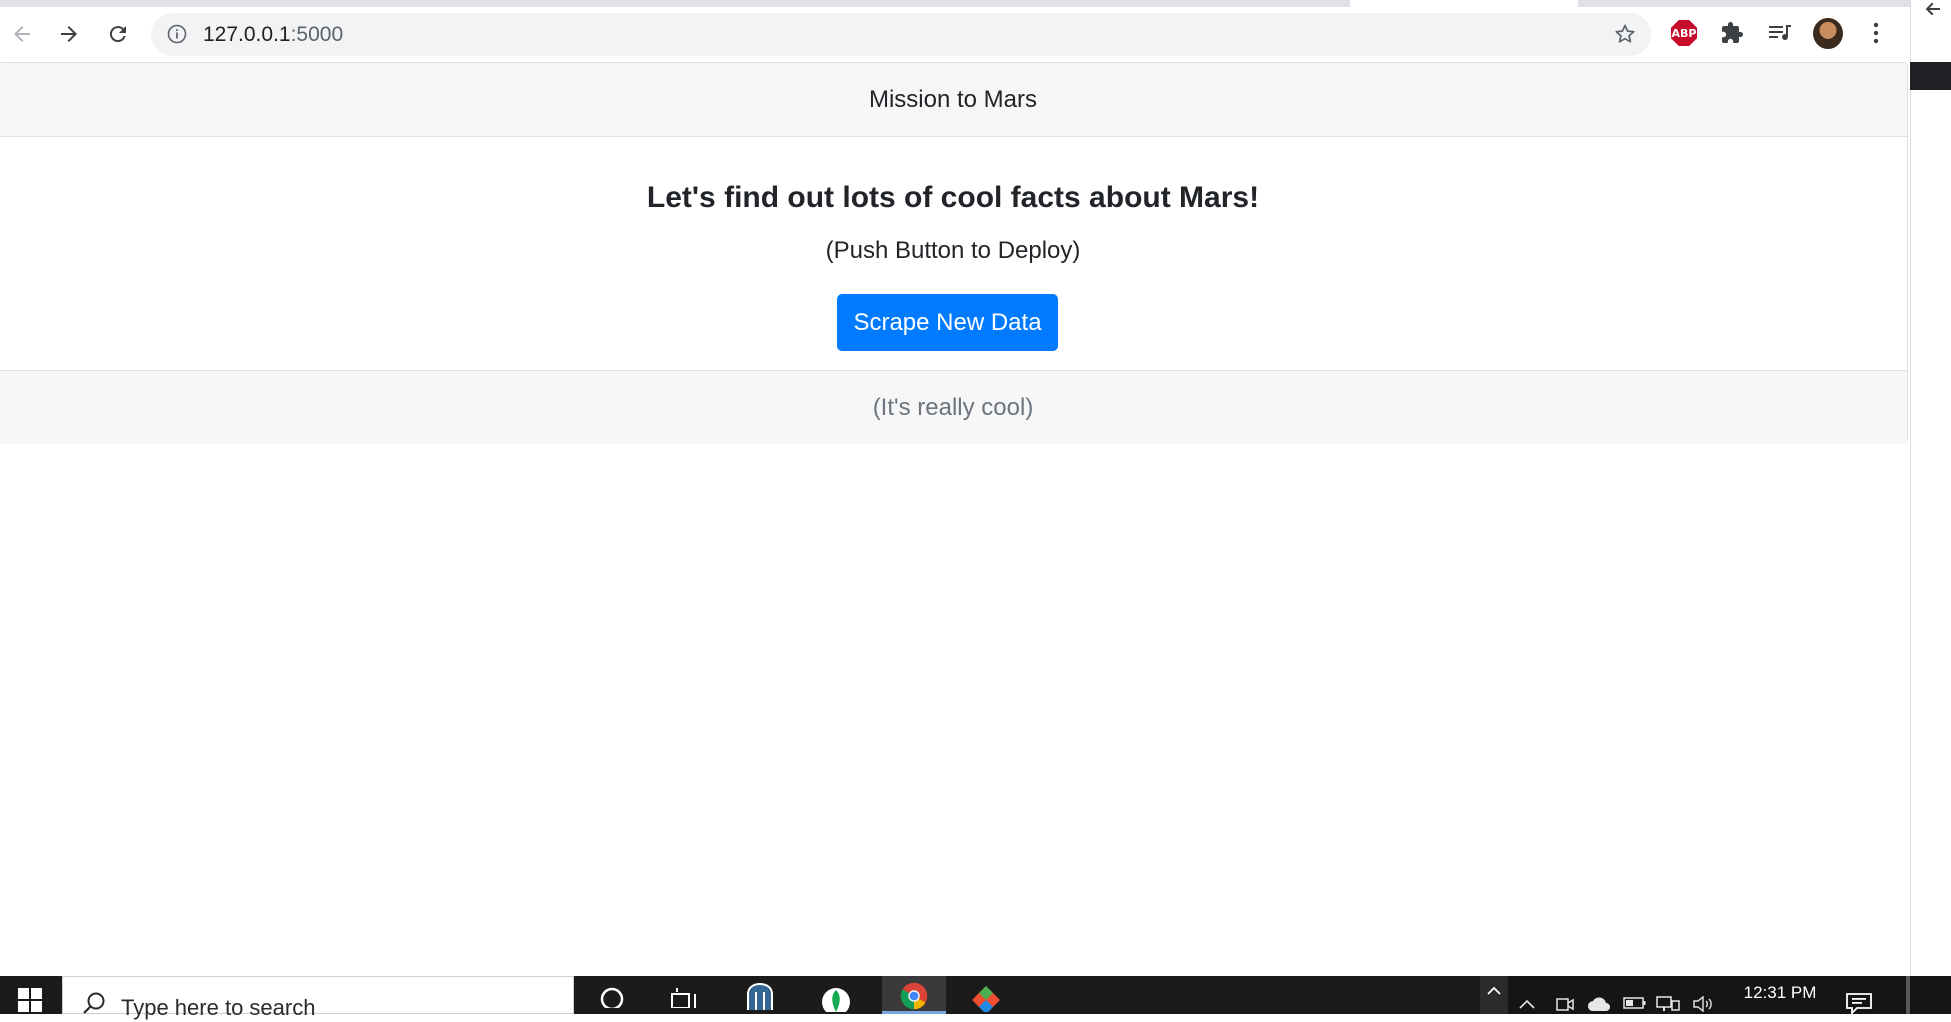 The height and width of the screenshot is (1022, 1951). Describe the element at coordinates (177, 36) in the screenshot. I see `info-icon` at that location.